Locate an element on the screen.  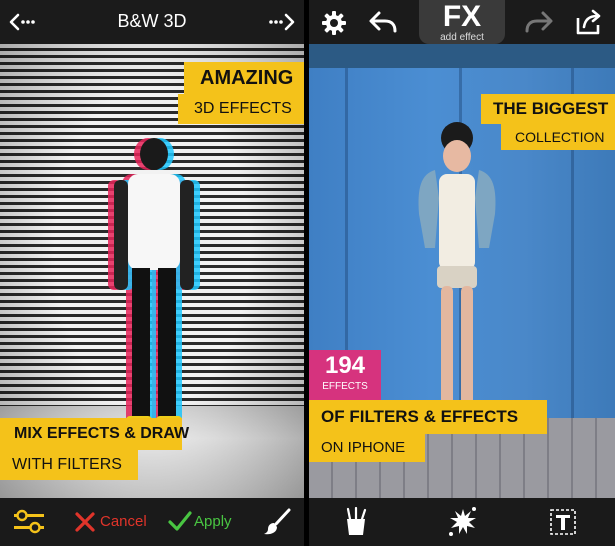
promo-3d-effects: 3D EFFECTS is located at coordinates (241, 109).